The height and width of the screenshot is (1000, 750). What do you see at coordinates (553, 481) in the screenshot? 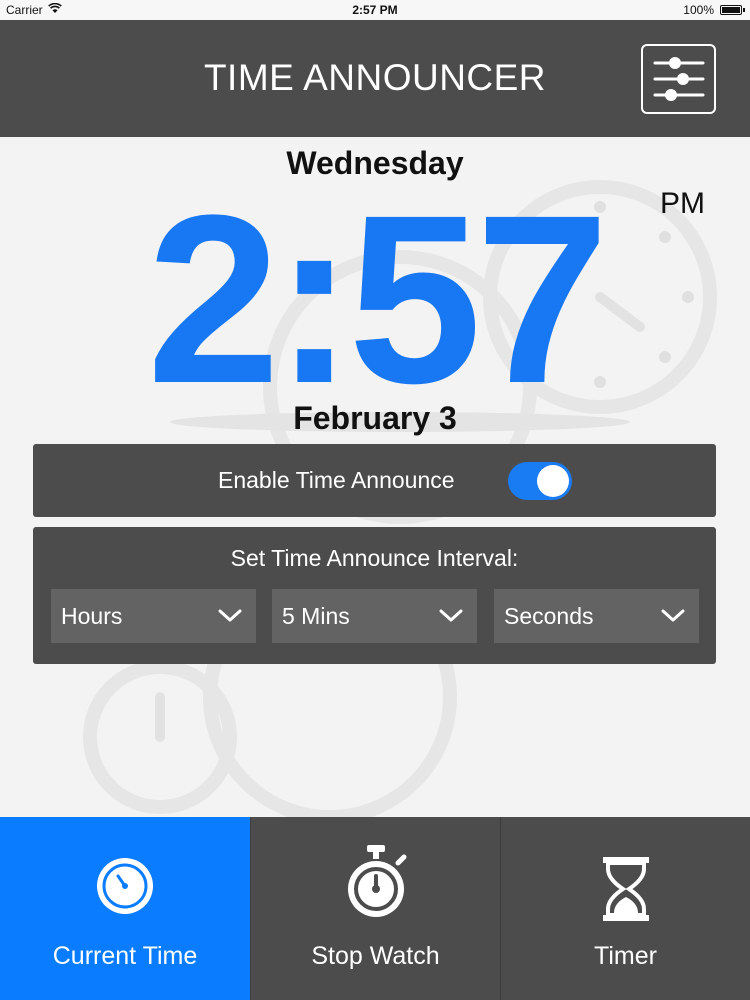
I see `toggle-knob` at bounding box center [553, 481].